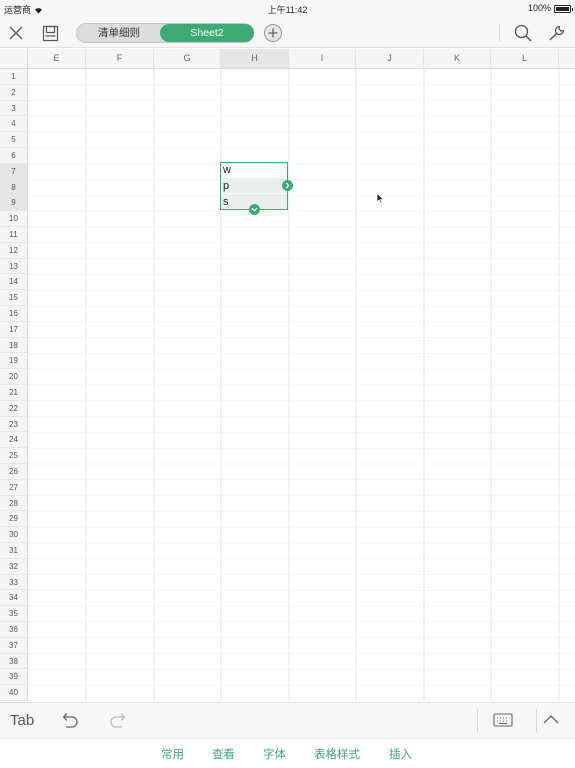 Image resolution: width=575 pixels, height=768 pixels. Describe the element at coordinates (13, 598) in the screenshot. I see `row-header-cell: 34` at that location.